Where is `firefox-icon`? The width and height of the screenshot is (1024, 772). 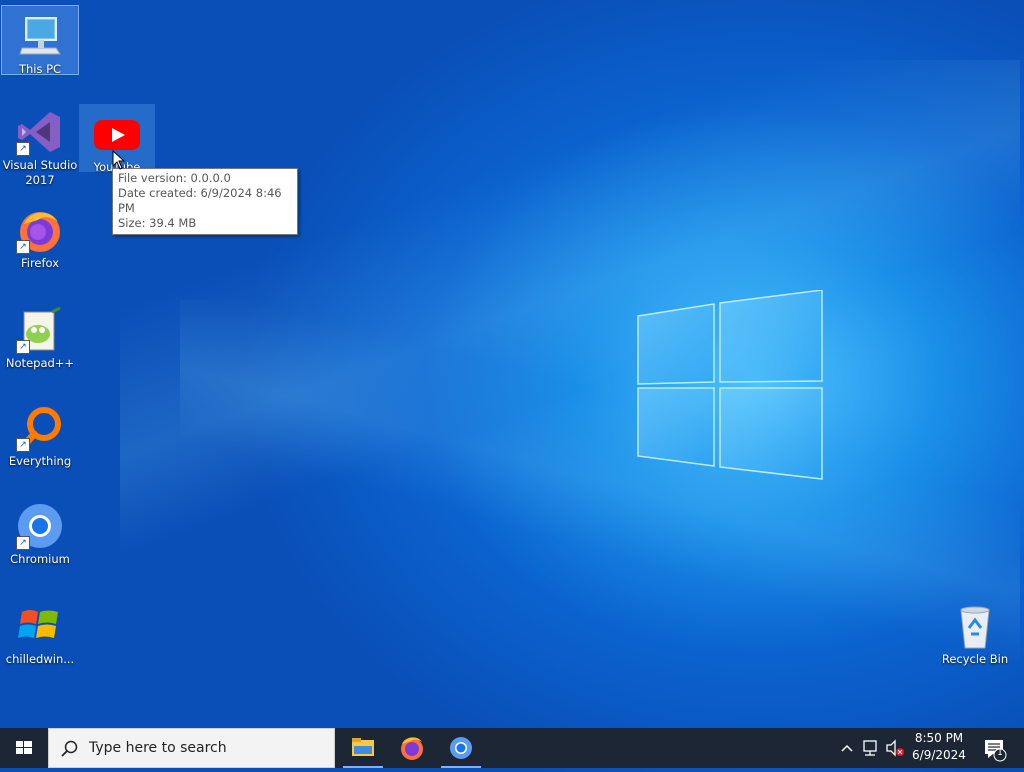
firefox-icon is located at coordinates (412, 748).